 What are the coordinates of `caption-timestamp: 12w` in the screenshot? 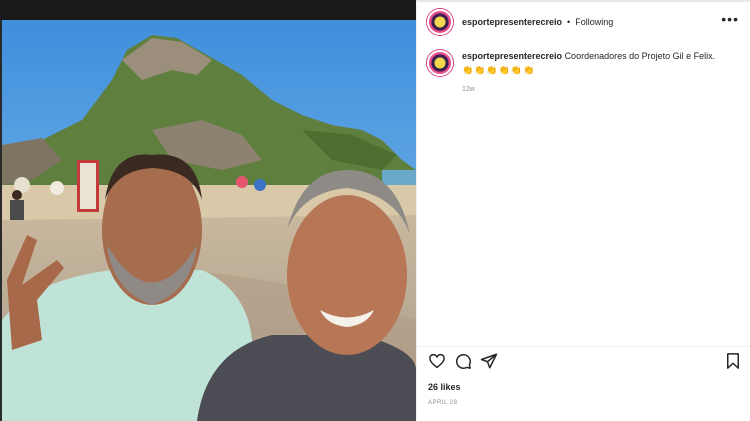 It's located at (588, 89).